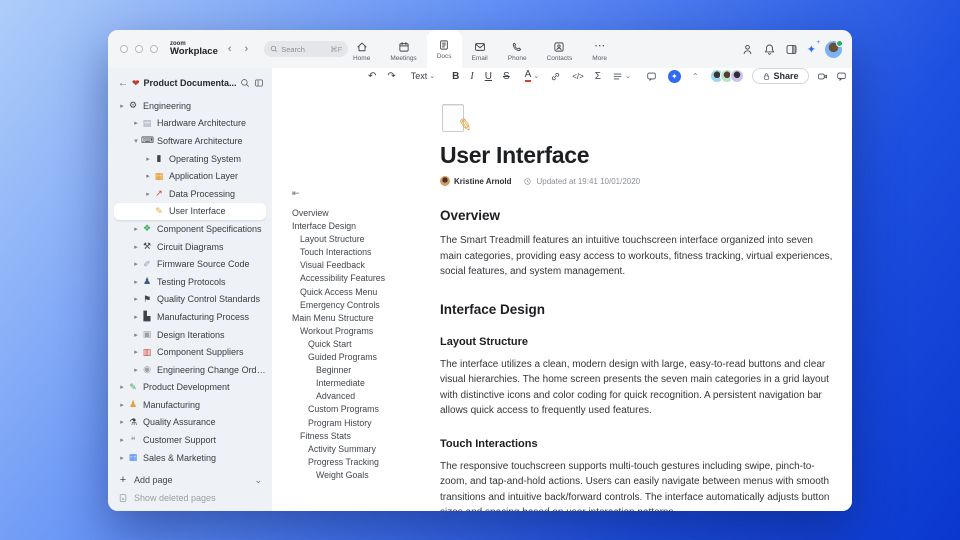 This screenshot has height=540, width=960. Describe the element at coordinates (139, 49) in the screenshot. I see `traffic-light-minimize` at that location.